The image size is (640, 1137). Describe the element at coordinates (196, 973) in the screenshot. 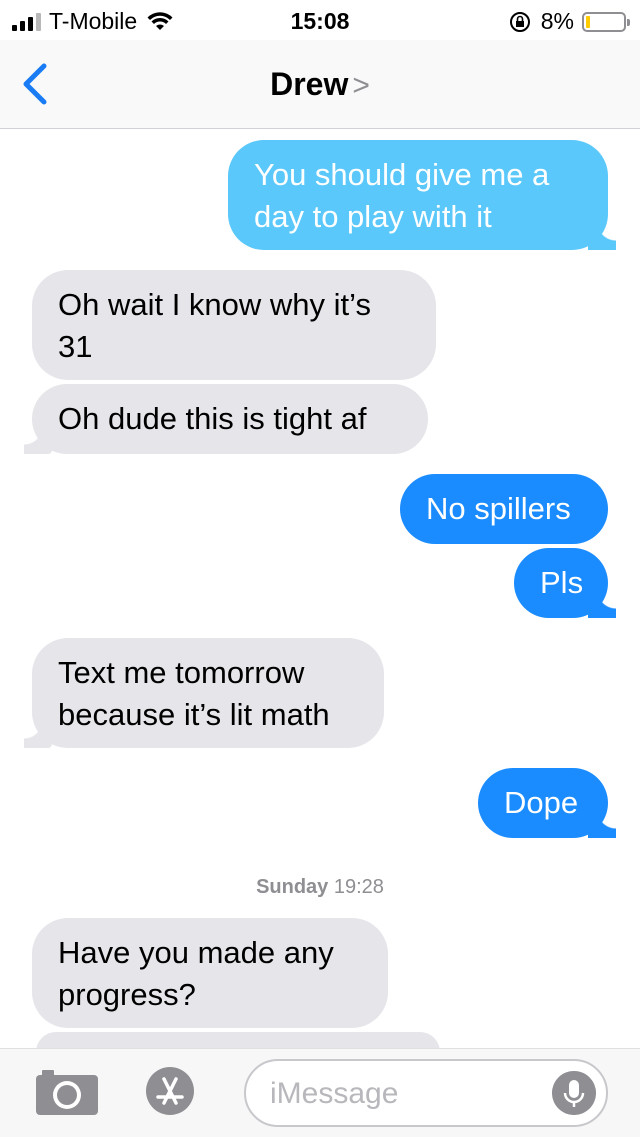

I see `message-text: Have you made any progress?` at that location.